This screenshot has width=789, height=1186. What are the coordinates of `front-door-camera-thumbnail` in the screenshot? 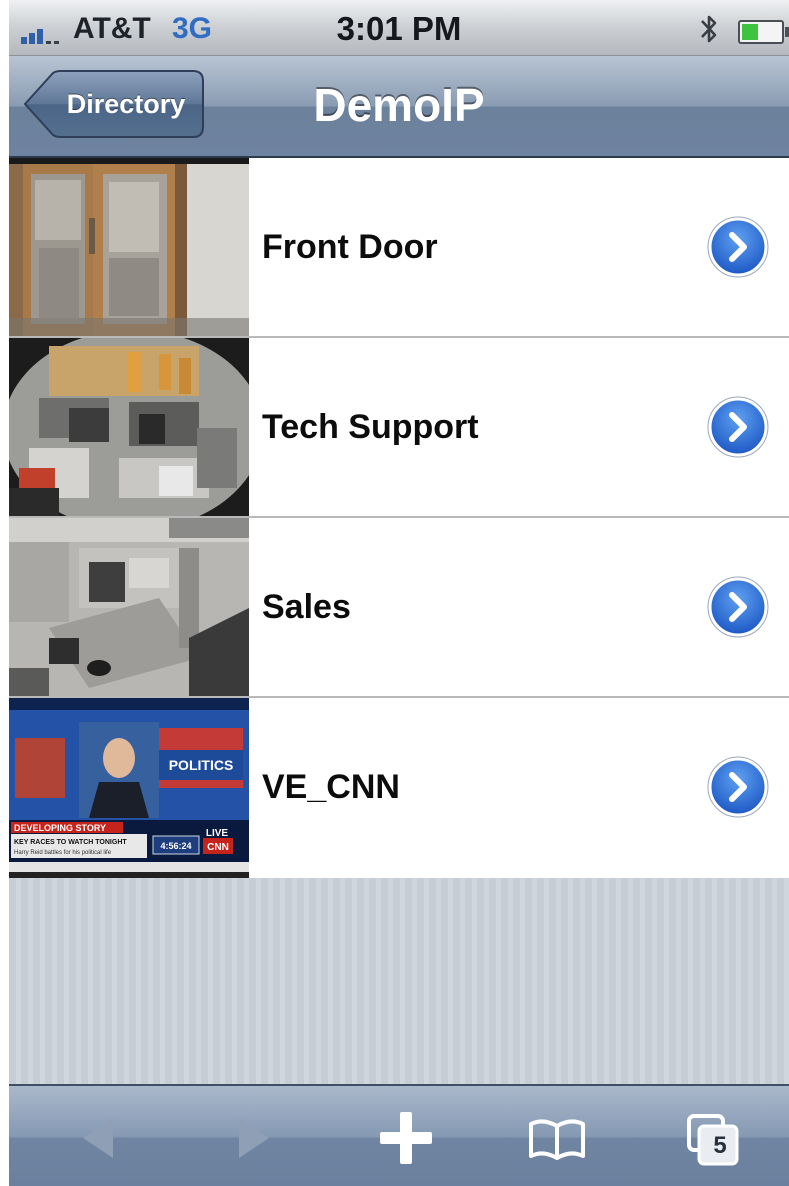 It's located at (129, 248).